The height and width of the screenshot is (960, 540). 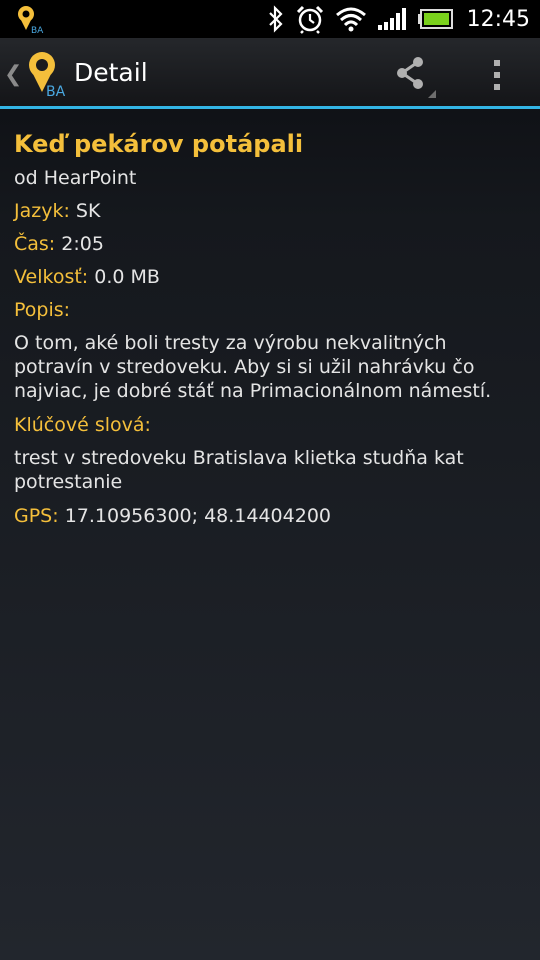 What do you see at coordinates (498, 75) in the screenshot?
I see `overflow-menu-icon` at bounding box center [498, 75].